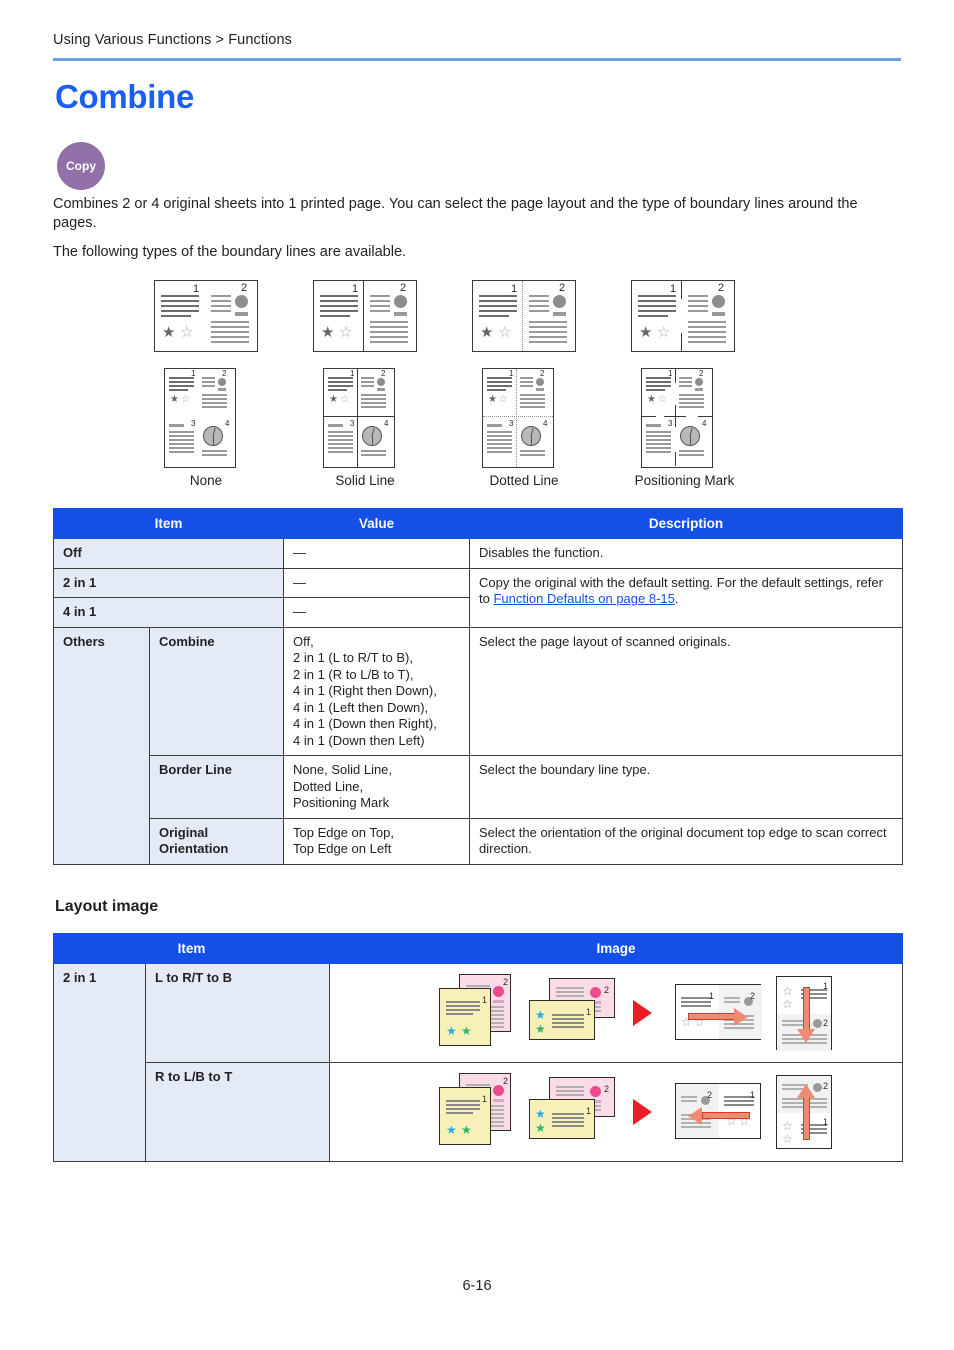  I want to click on layout-cell-subitem-l-to-r: L to R/T to B, so click(237, 1013).